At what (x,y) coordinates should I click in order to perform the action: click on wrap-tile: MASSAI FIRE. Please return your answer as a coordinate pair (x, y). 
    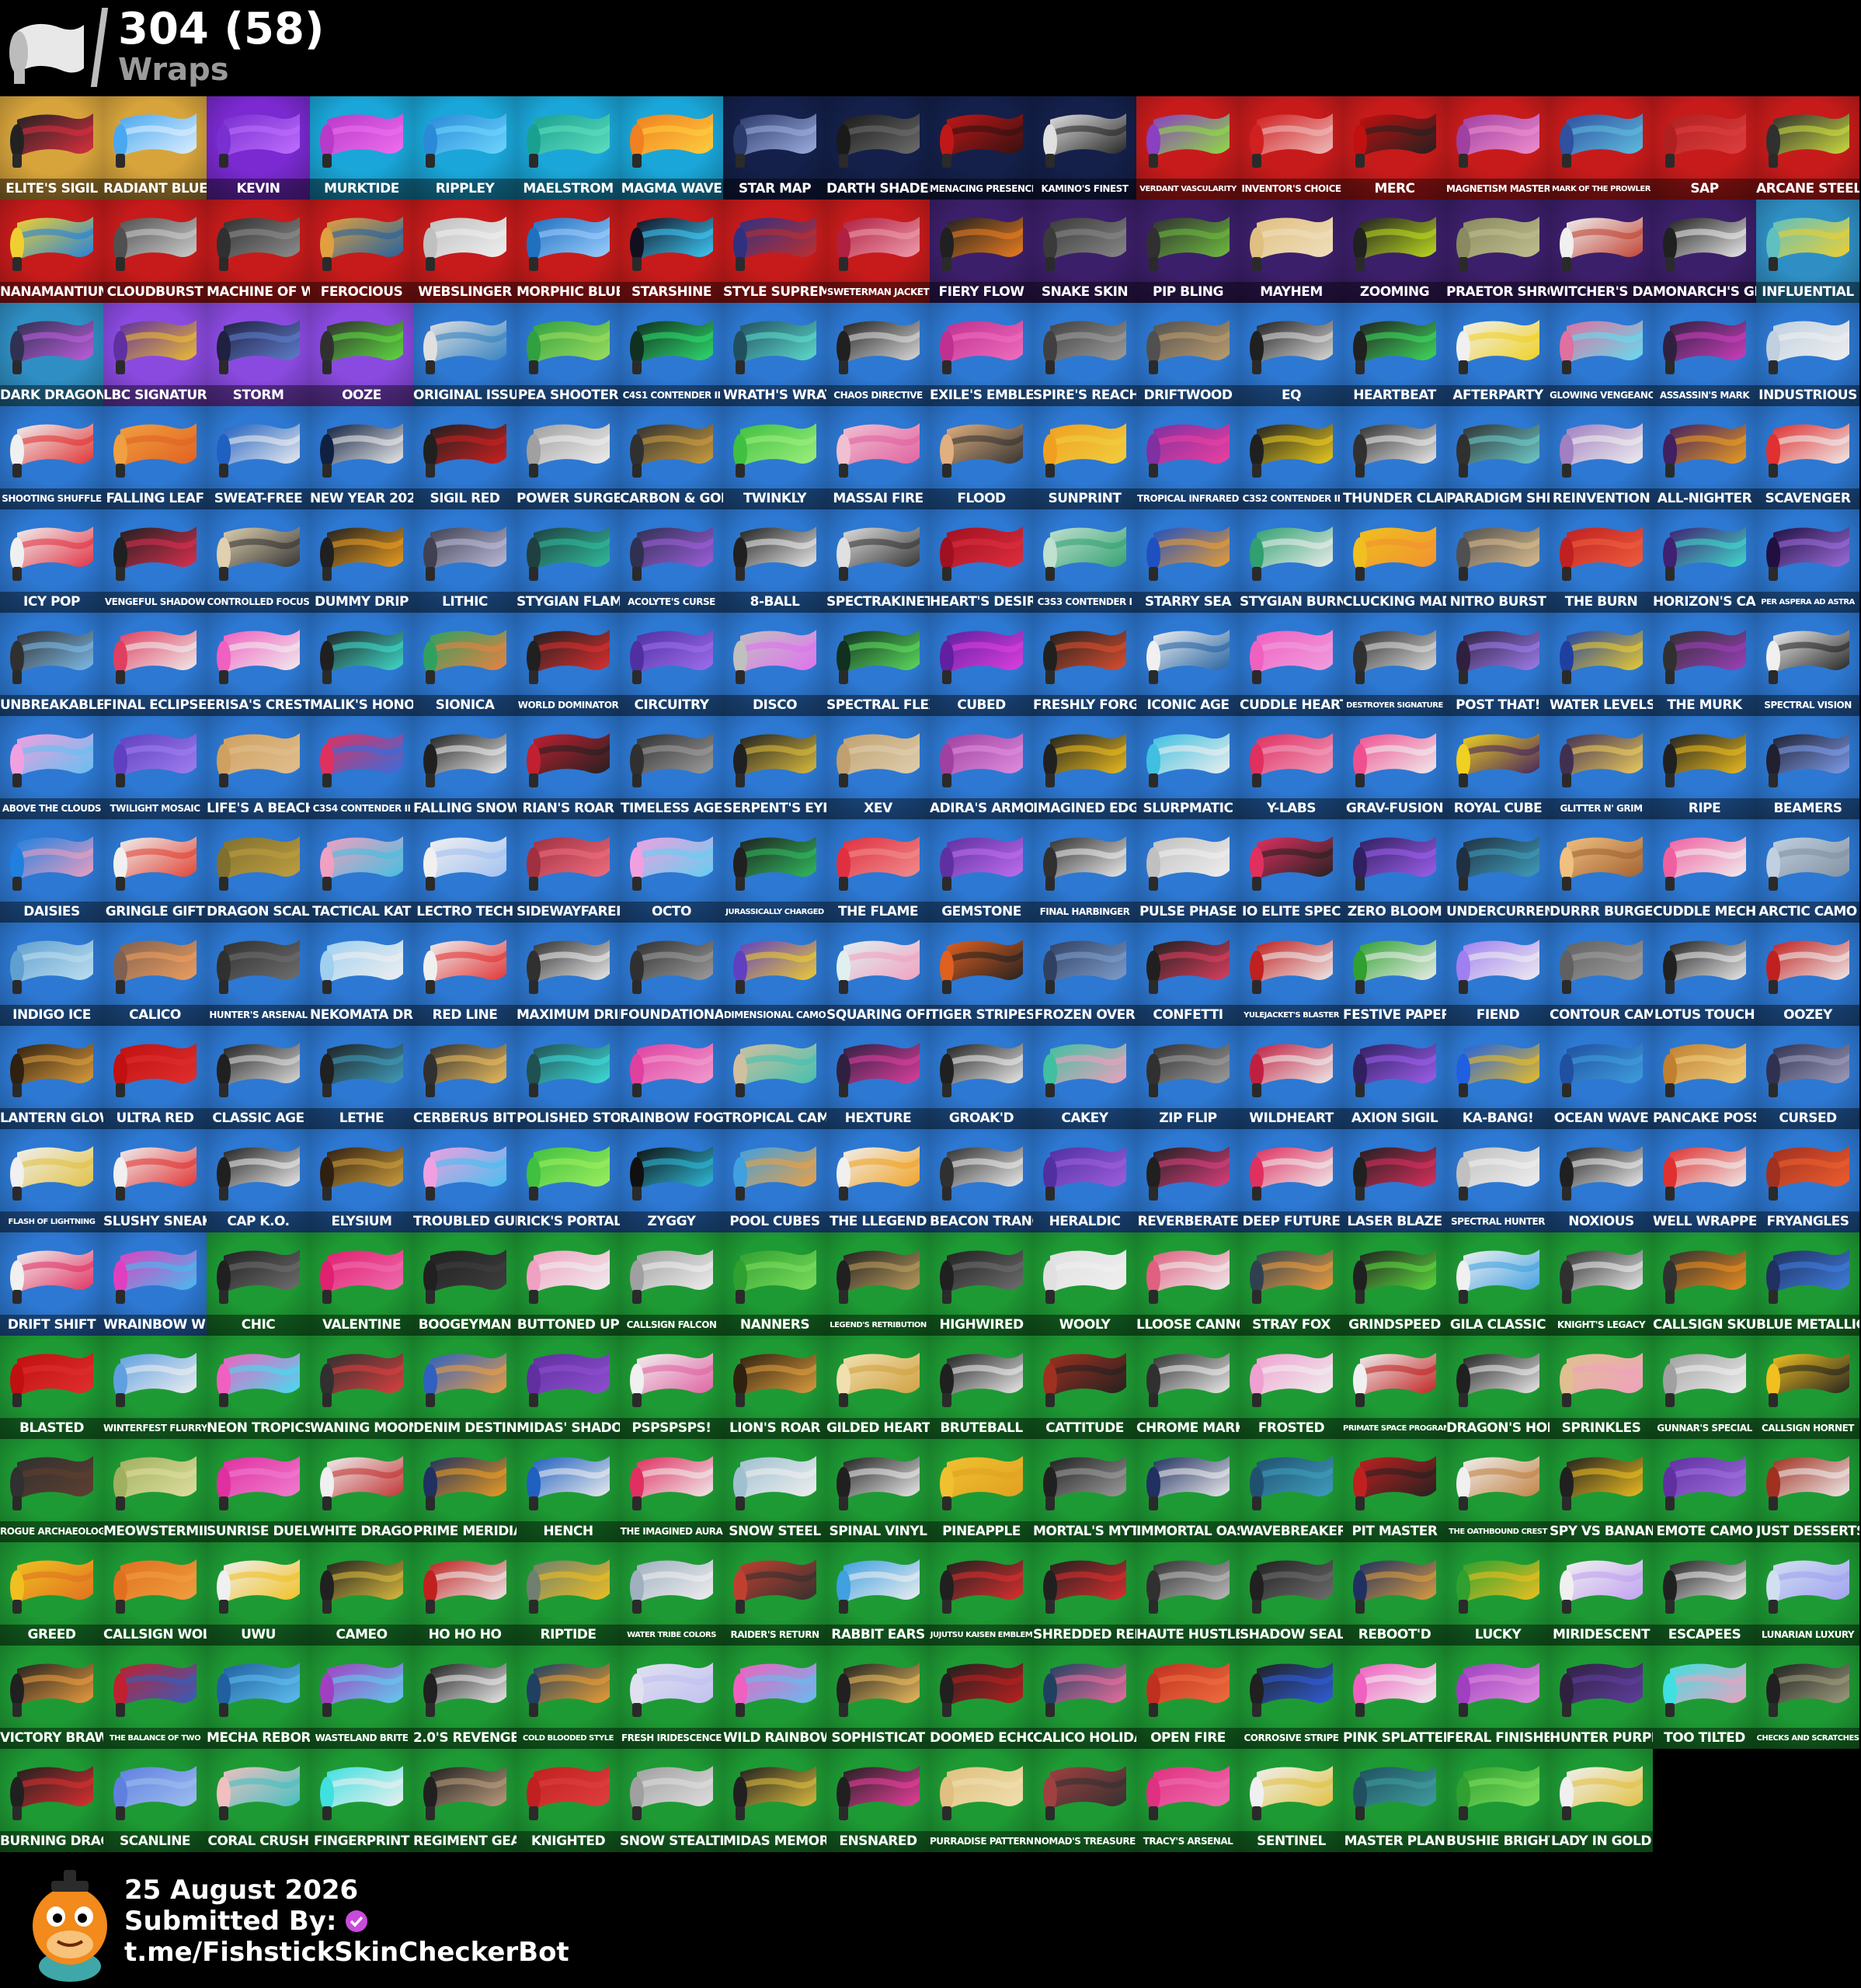
    Looking at the image, I should click on (878, 457).